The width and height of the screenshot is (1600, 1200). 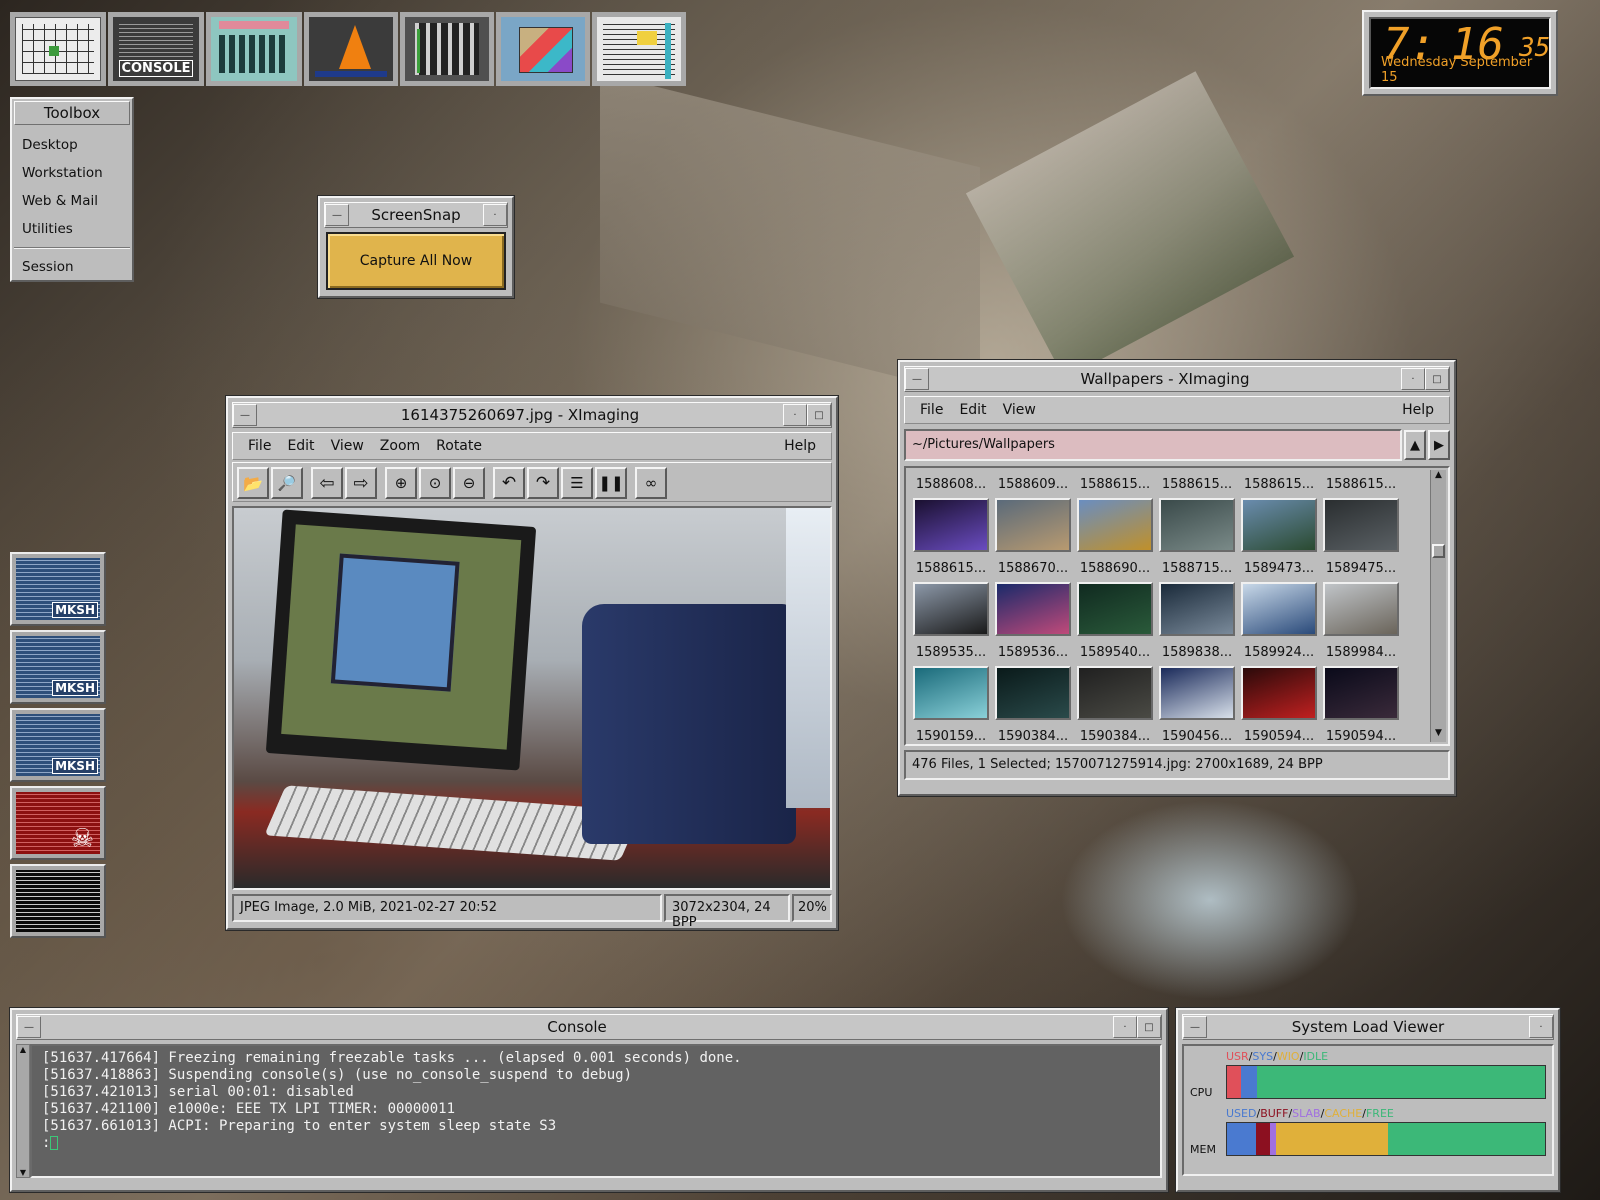 What do you see at coordinates (1153, 445) in the screenshot?
I see `path-input: ~/Pictures/Wallpapers` at bounding box center [1153, 445].